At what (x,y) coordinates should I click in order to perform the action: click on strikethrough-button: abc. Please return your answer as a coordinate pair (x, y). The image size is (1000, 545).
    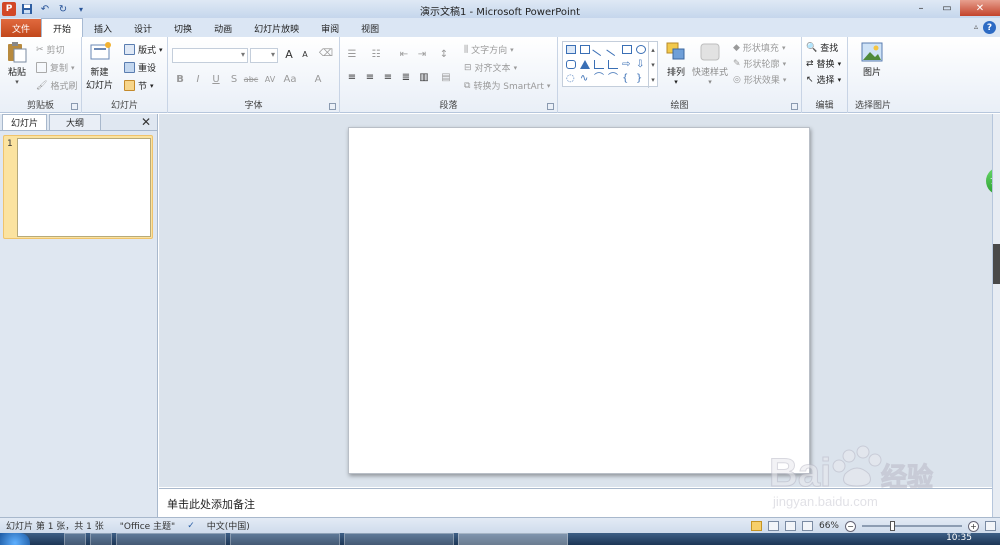
    Looking at the image, I should click on (251, 79).